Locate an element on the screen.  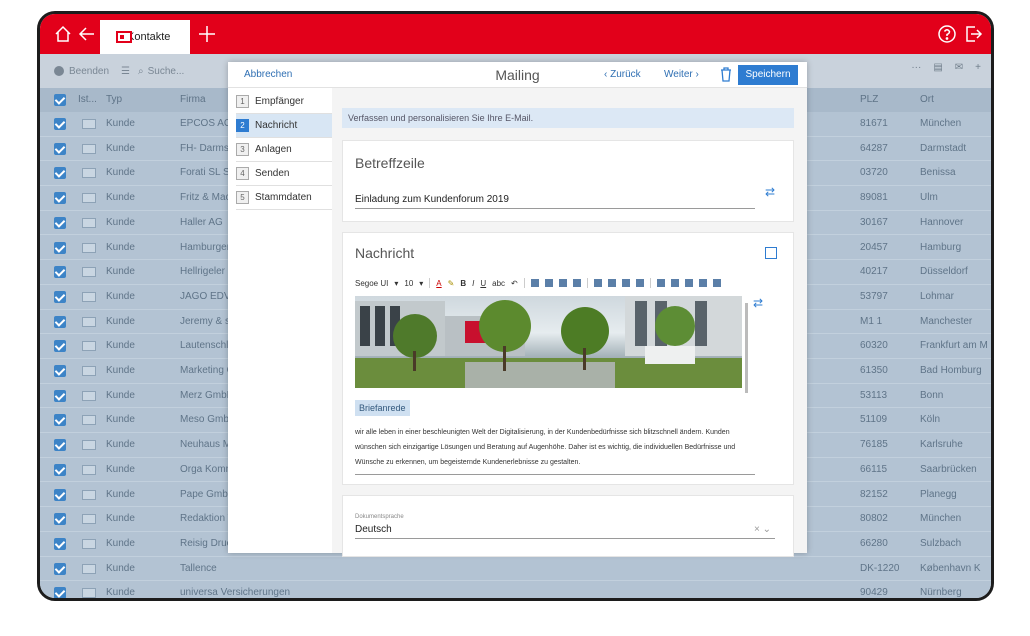
expand-icon is located at coordinates (771, 253).